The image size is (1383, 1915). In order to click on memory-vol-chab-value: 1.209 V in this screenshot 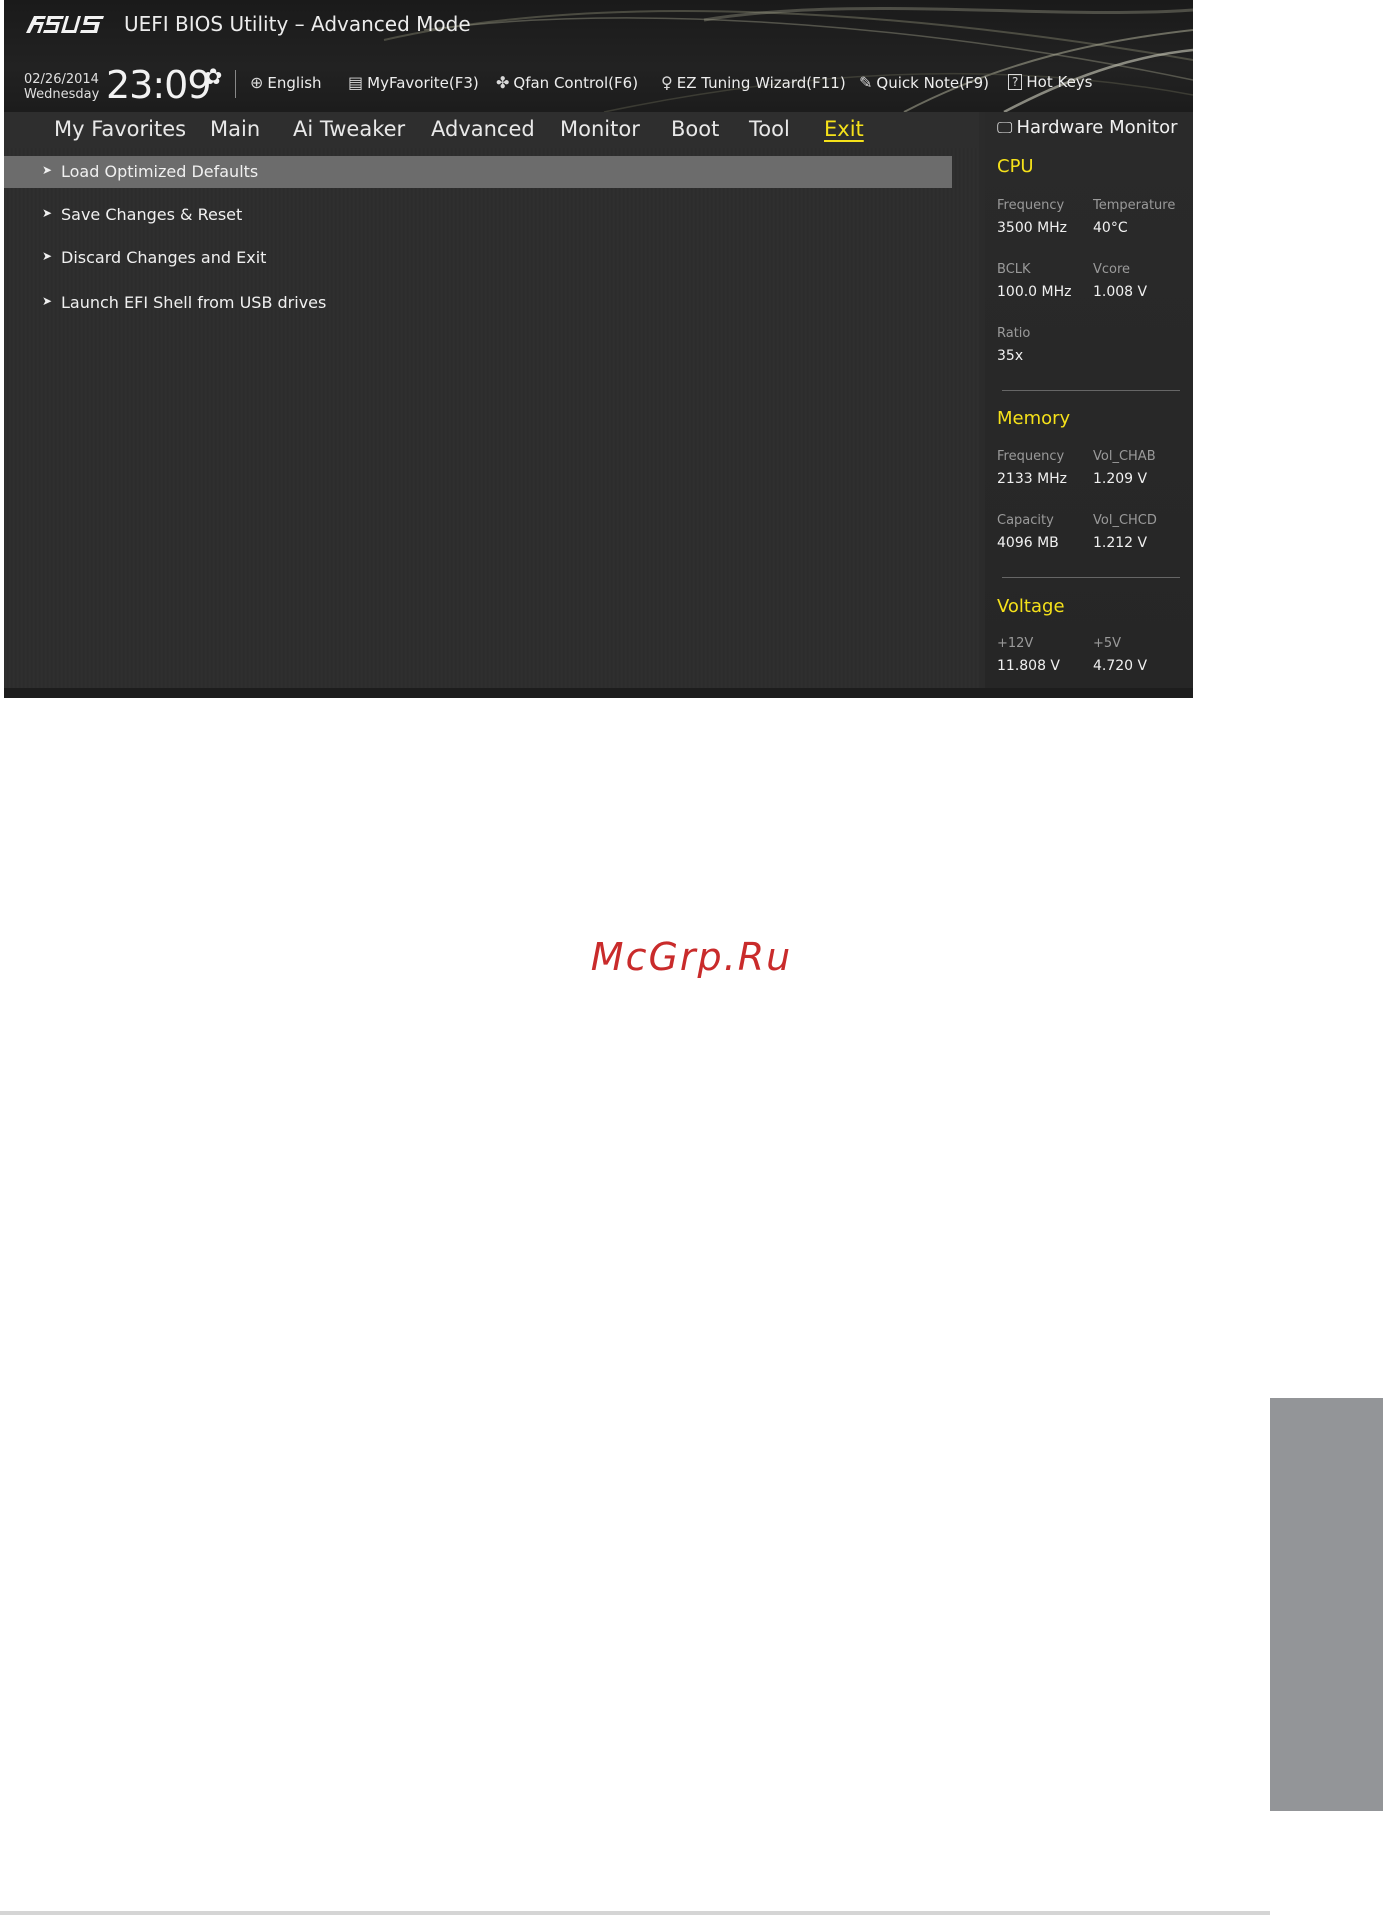, I will do `click(1120, 479)`.